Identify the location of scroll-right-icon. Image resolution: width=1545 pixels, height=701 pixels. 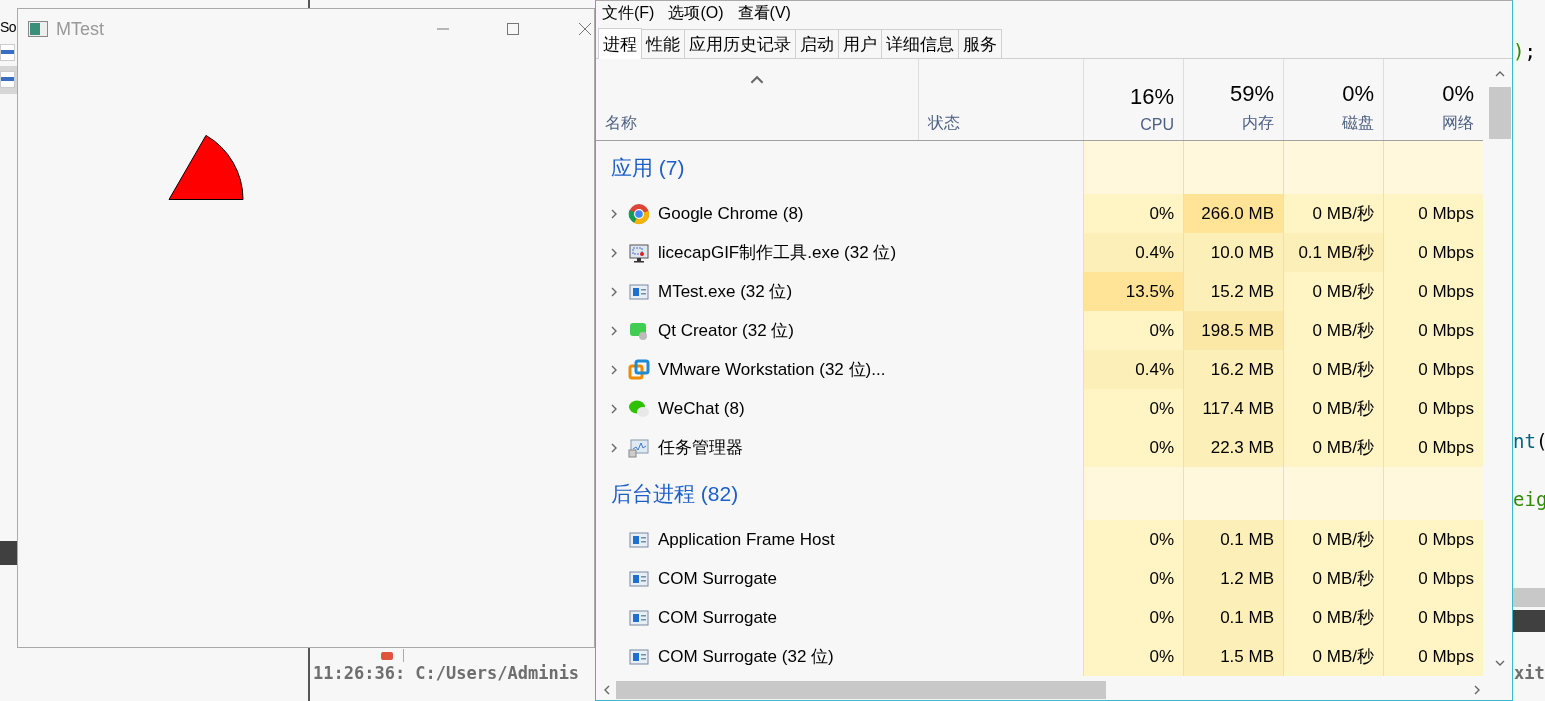
(1477, 690).